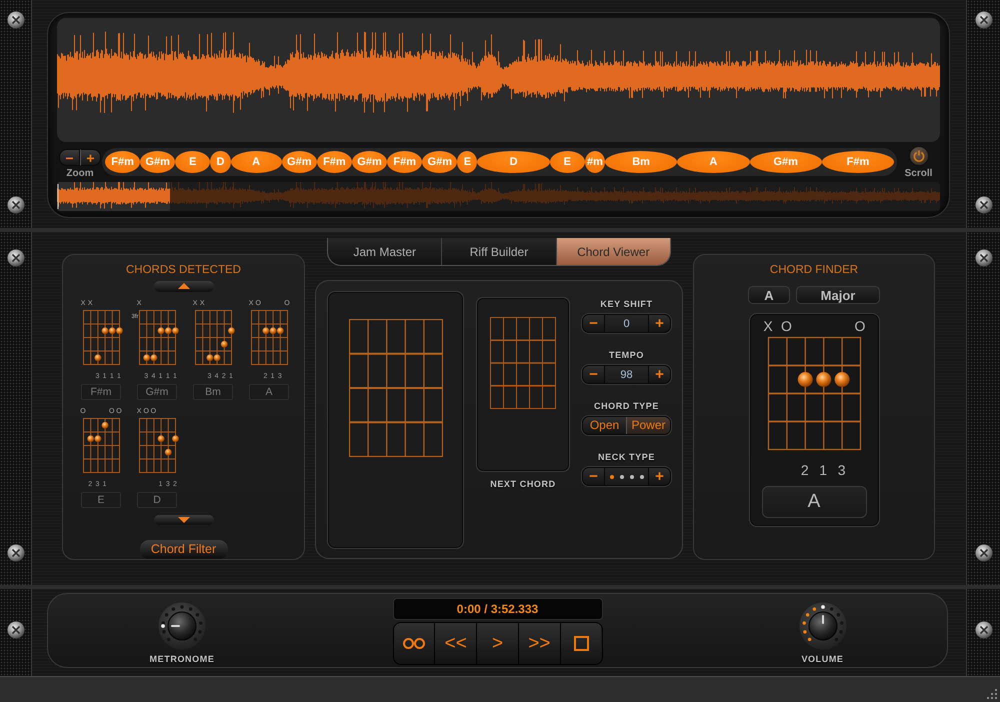  What do you see at coordinates (823, 470) in the screenshot?
I see `finger-number: 1` at bounding box center [823, 470].